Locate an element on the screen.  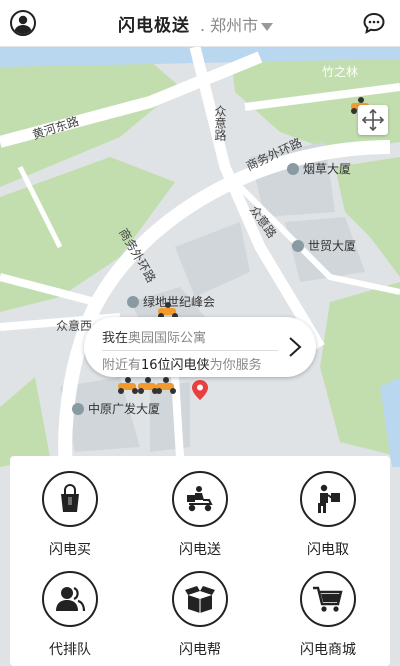
nearby-prefix: 附近有 is located at coordinates (122, 365).